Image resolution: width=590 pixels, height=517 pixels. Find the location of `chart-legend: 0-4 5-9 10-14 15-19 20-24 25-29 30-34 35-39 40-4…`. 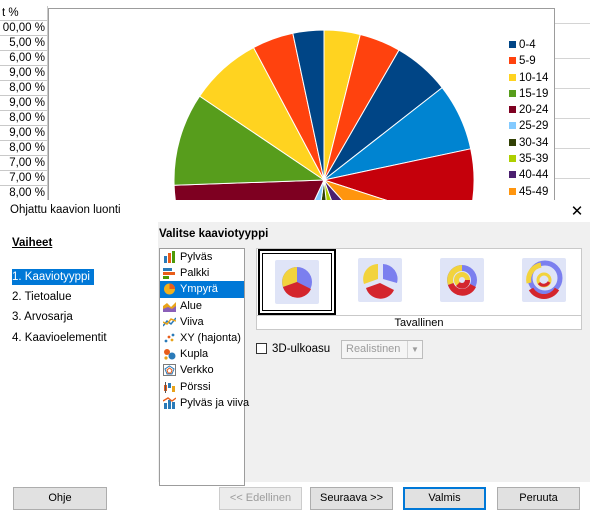

chart-legend: 0-4 5-9 10-14 15-19 20-24 25-29 30-34 35-39 40-4… is located at coordinates (528, 118).